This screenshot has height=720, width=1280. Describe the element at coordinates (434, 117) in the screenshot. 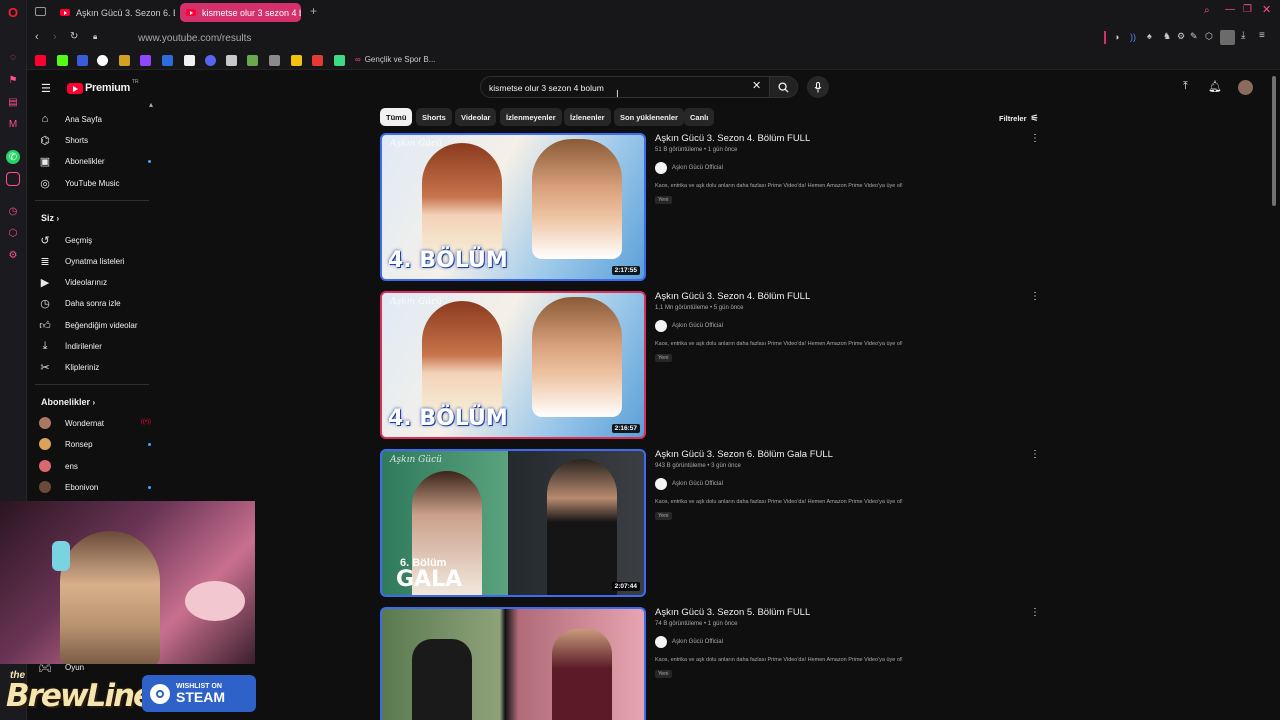

I see `chip-shorts: Shorts` at that location.